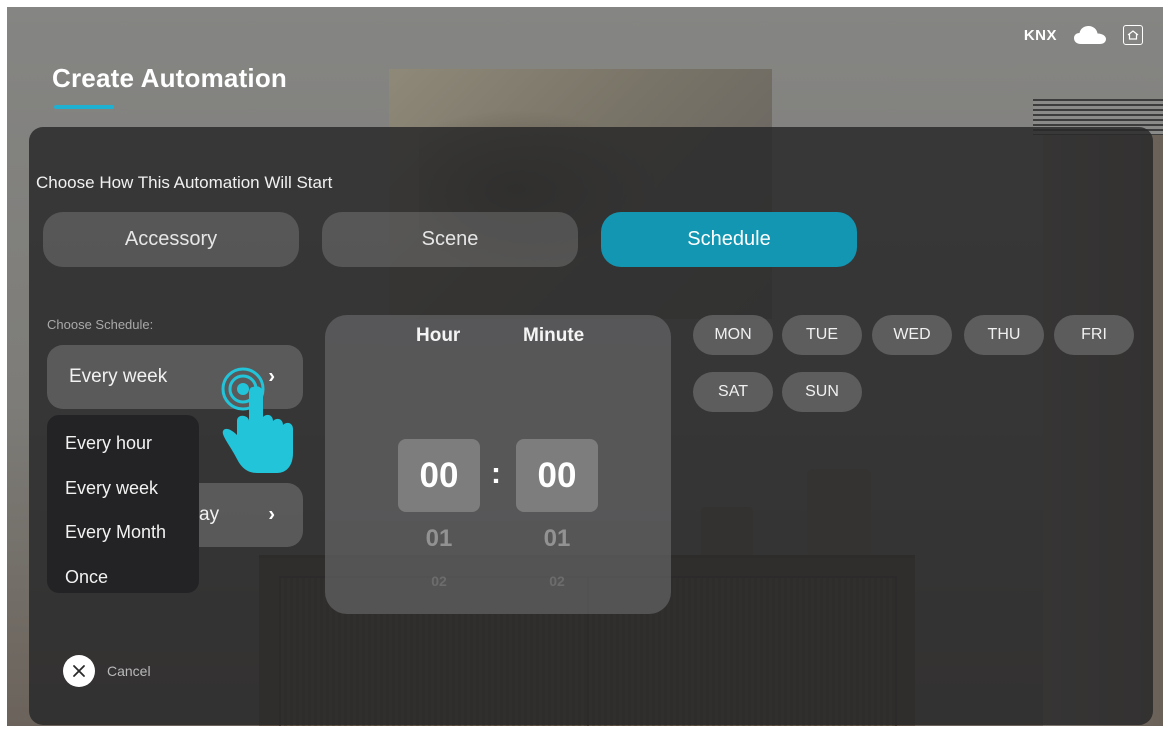 This screenshot has width=1170, height=733. I want to click on accessory-button: Accessory, so click(171, 239).